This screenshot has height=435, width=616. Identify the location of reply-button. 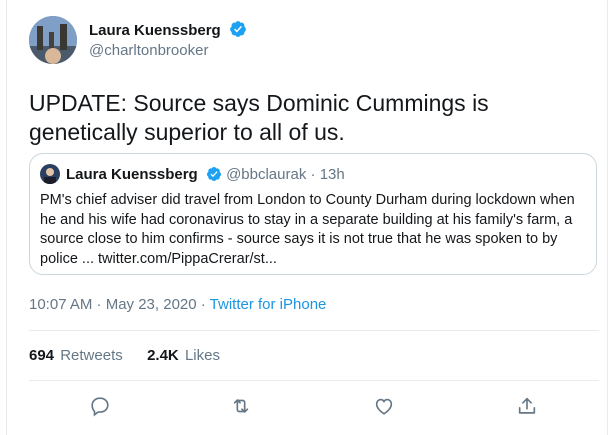
(101, 407).